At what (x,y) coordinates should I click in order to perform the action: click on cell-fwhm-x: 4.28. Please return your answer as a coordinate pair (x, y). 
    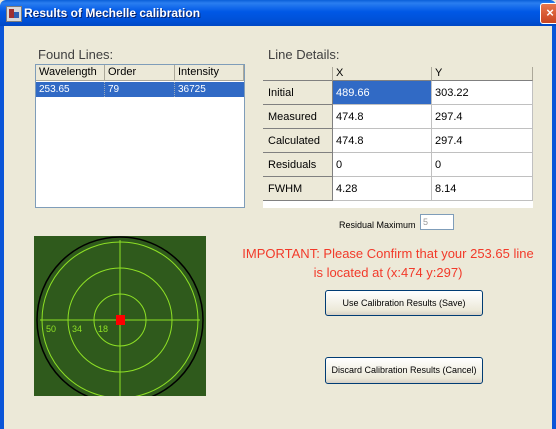
    Looking at the image, I should click on (382, 189).